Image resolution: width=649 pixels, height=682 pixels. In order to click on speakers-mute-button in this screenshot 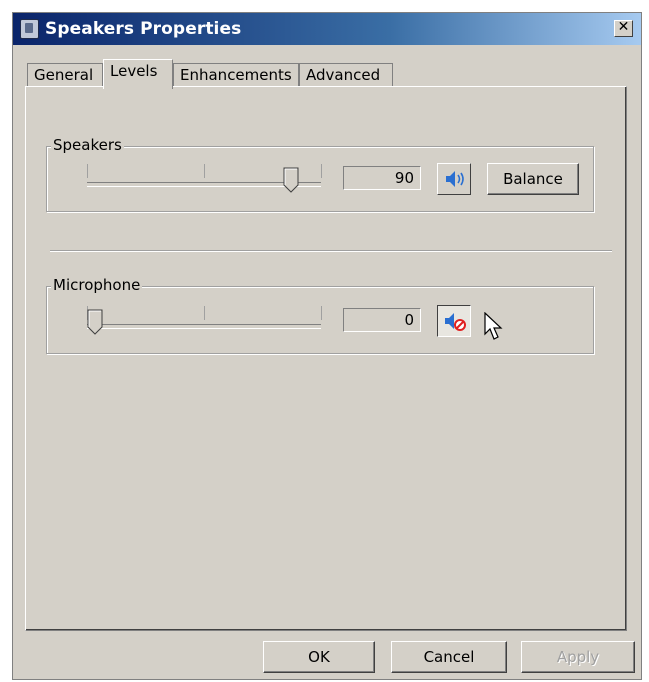, I will do `click(454, 179)`.